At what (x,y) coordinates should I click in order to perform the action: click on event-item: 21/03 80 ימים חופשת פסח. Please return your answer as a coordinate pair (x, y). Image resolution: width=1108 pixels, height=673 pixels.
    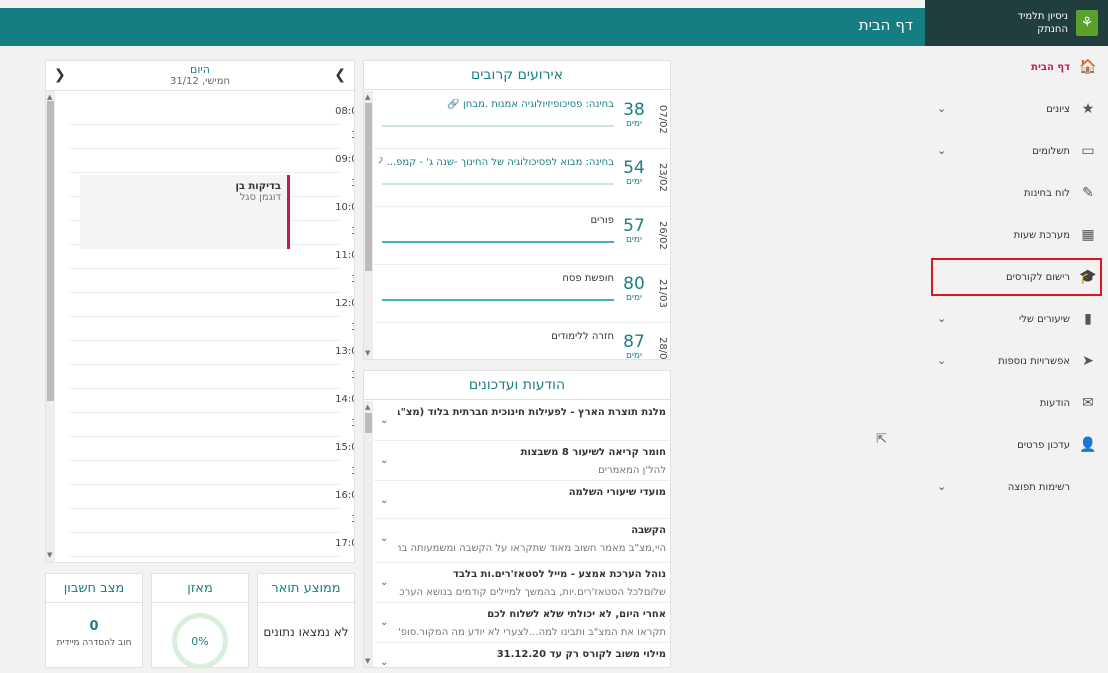
    Looking at the image, I should click on (522, 294).